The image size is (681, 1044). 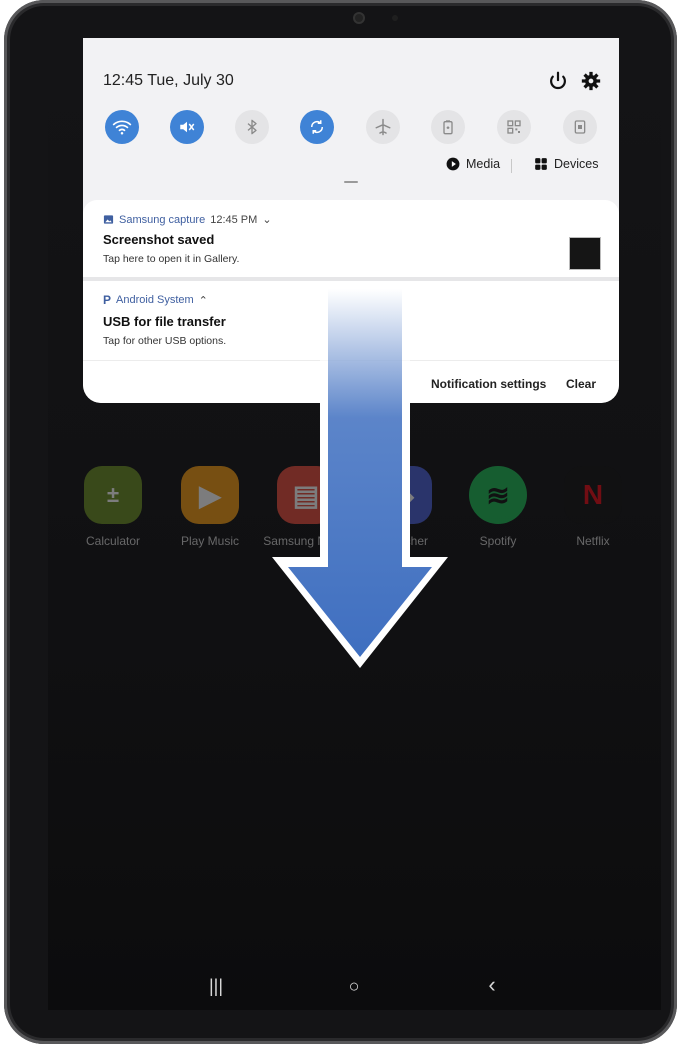 What do you see at coordinates (234, 219) in the screenshot?
I see `notification-time: 12:45 PM` at bounding box center [234, 219].